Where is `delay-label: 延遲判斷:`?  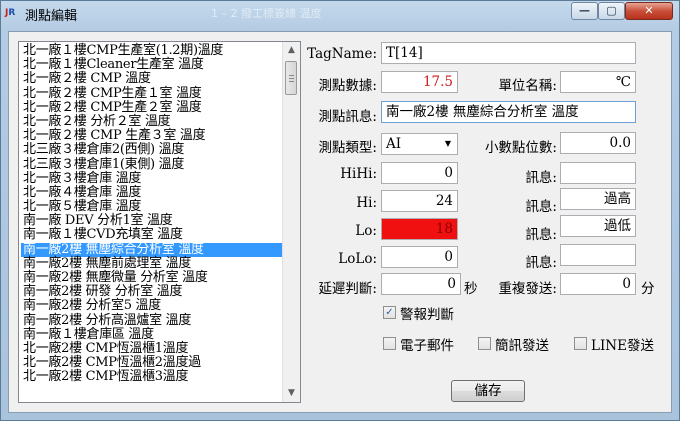 delay-label: 延遲判斷: is located at coordinates (347, 289).